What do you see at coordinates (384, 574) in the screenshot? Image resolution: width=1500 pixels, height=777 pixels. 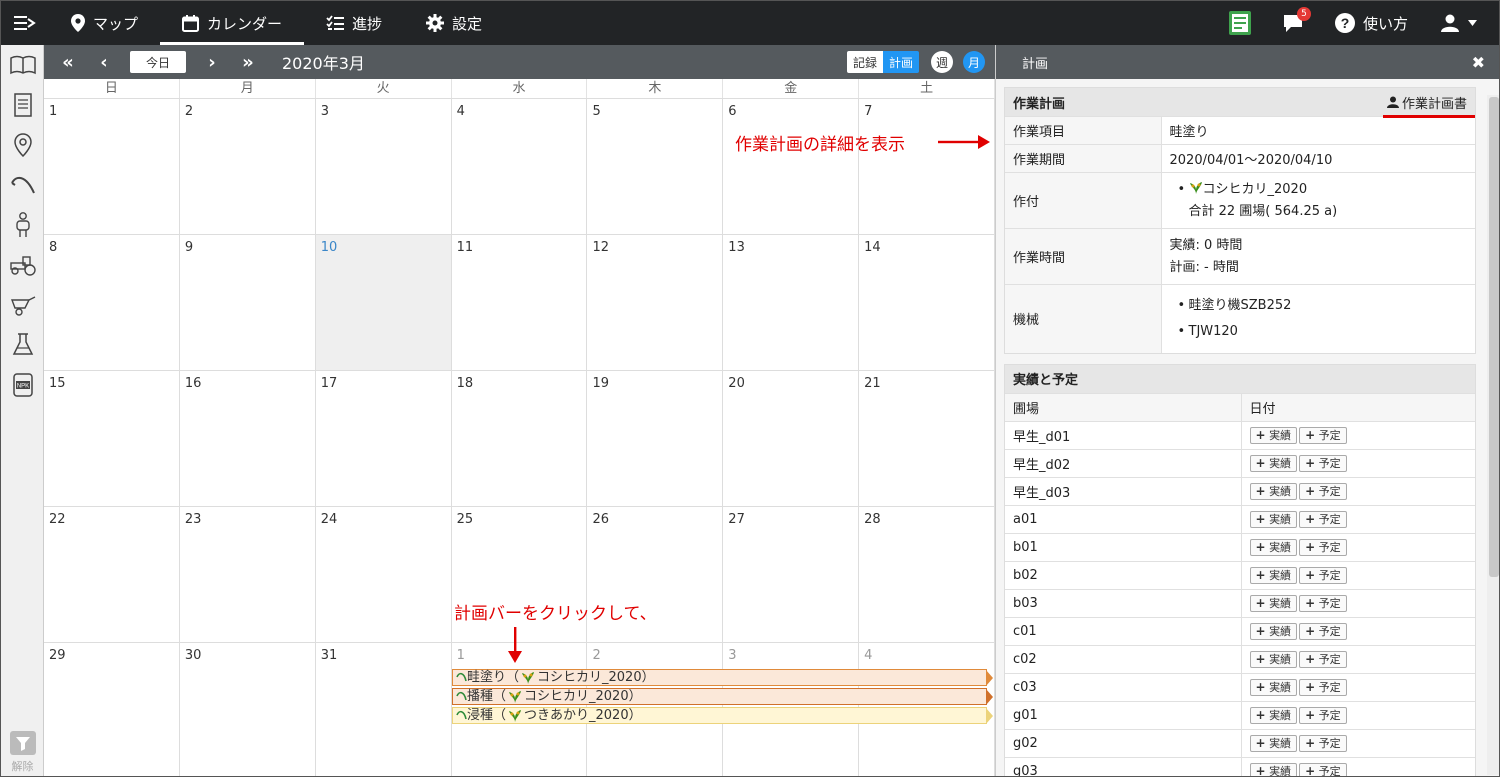 I see `calendar-day: 24` at bounding box center [384, 574].